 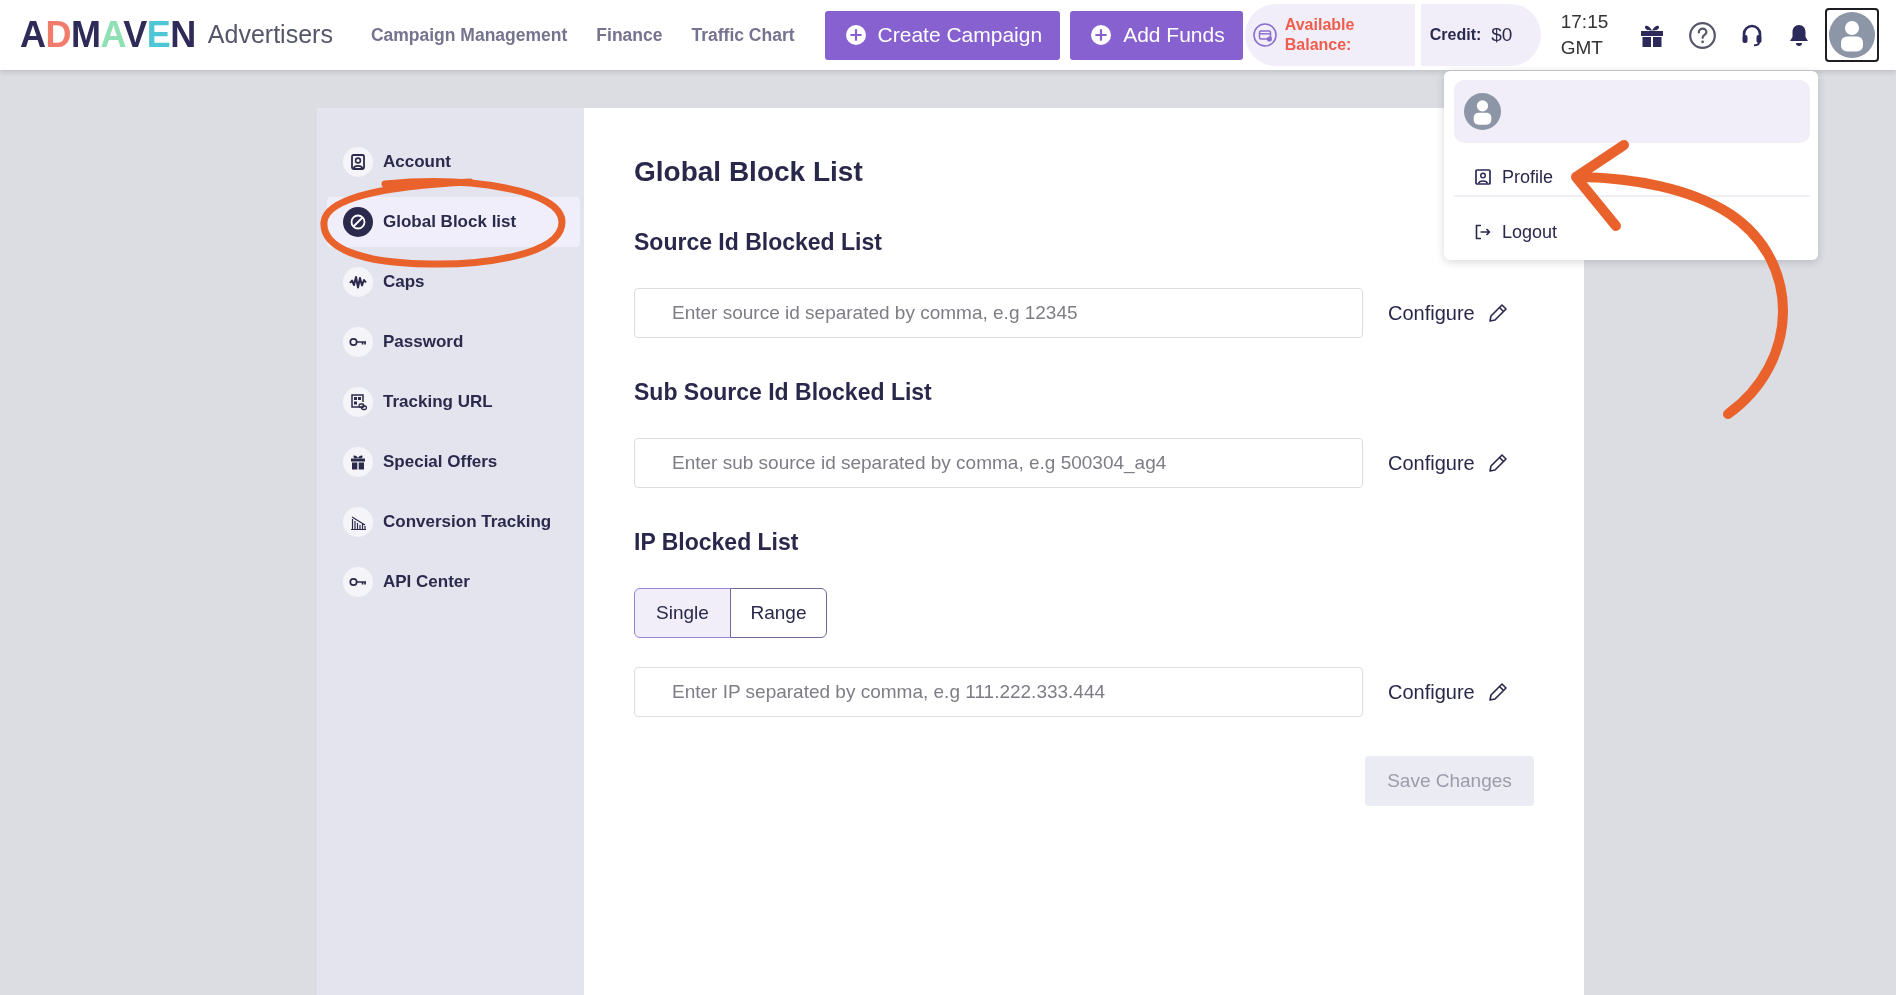 I want to click on waveform-icon, so click(x=358, y=282).